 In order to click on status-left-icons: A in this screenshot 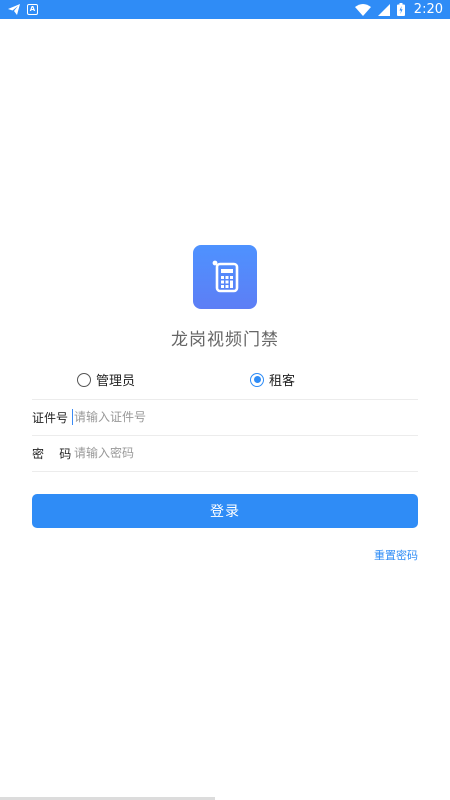, I will do `click(23, 9)`.